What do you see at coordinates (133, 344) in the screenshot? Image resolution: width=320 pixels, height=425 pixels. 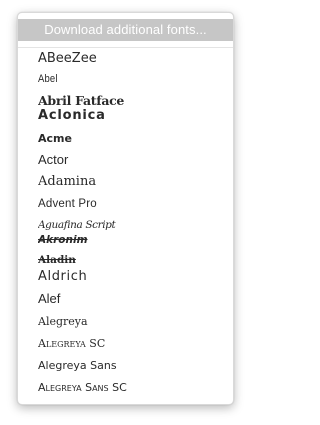 I see `font-item-alegreya-sc: Alegreya SC` at bounding box center [133, 344].